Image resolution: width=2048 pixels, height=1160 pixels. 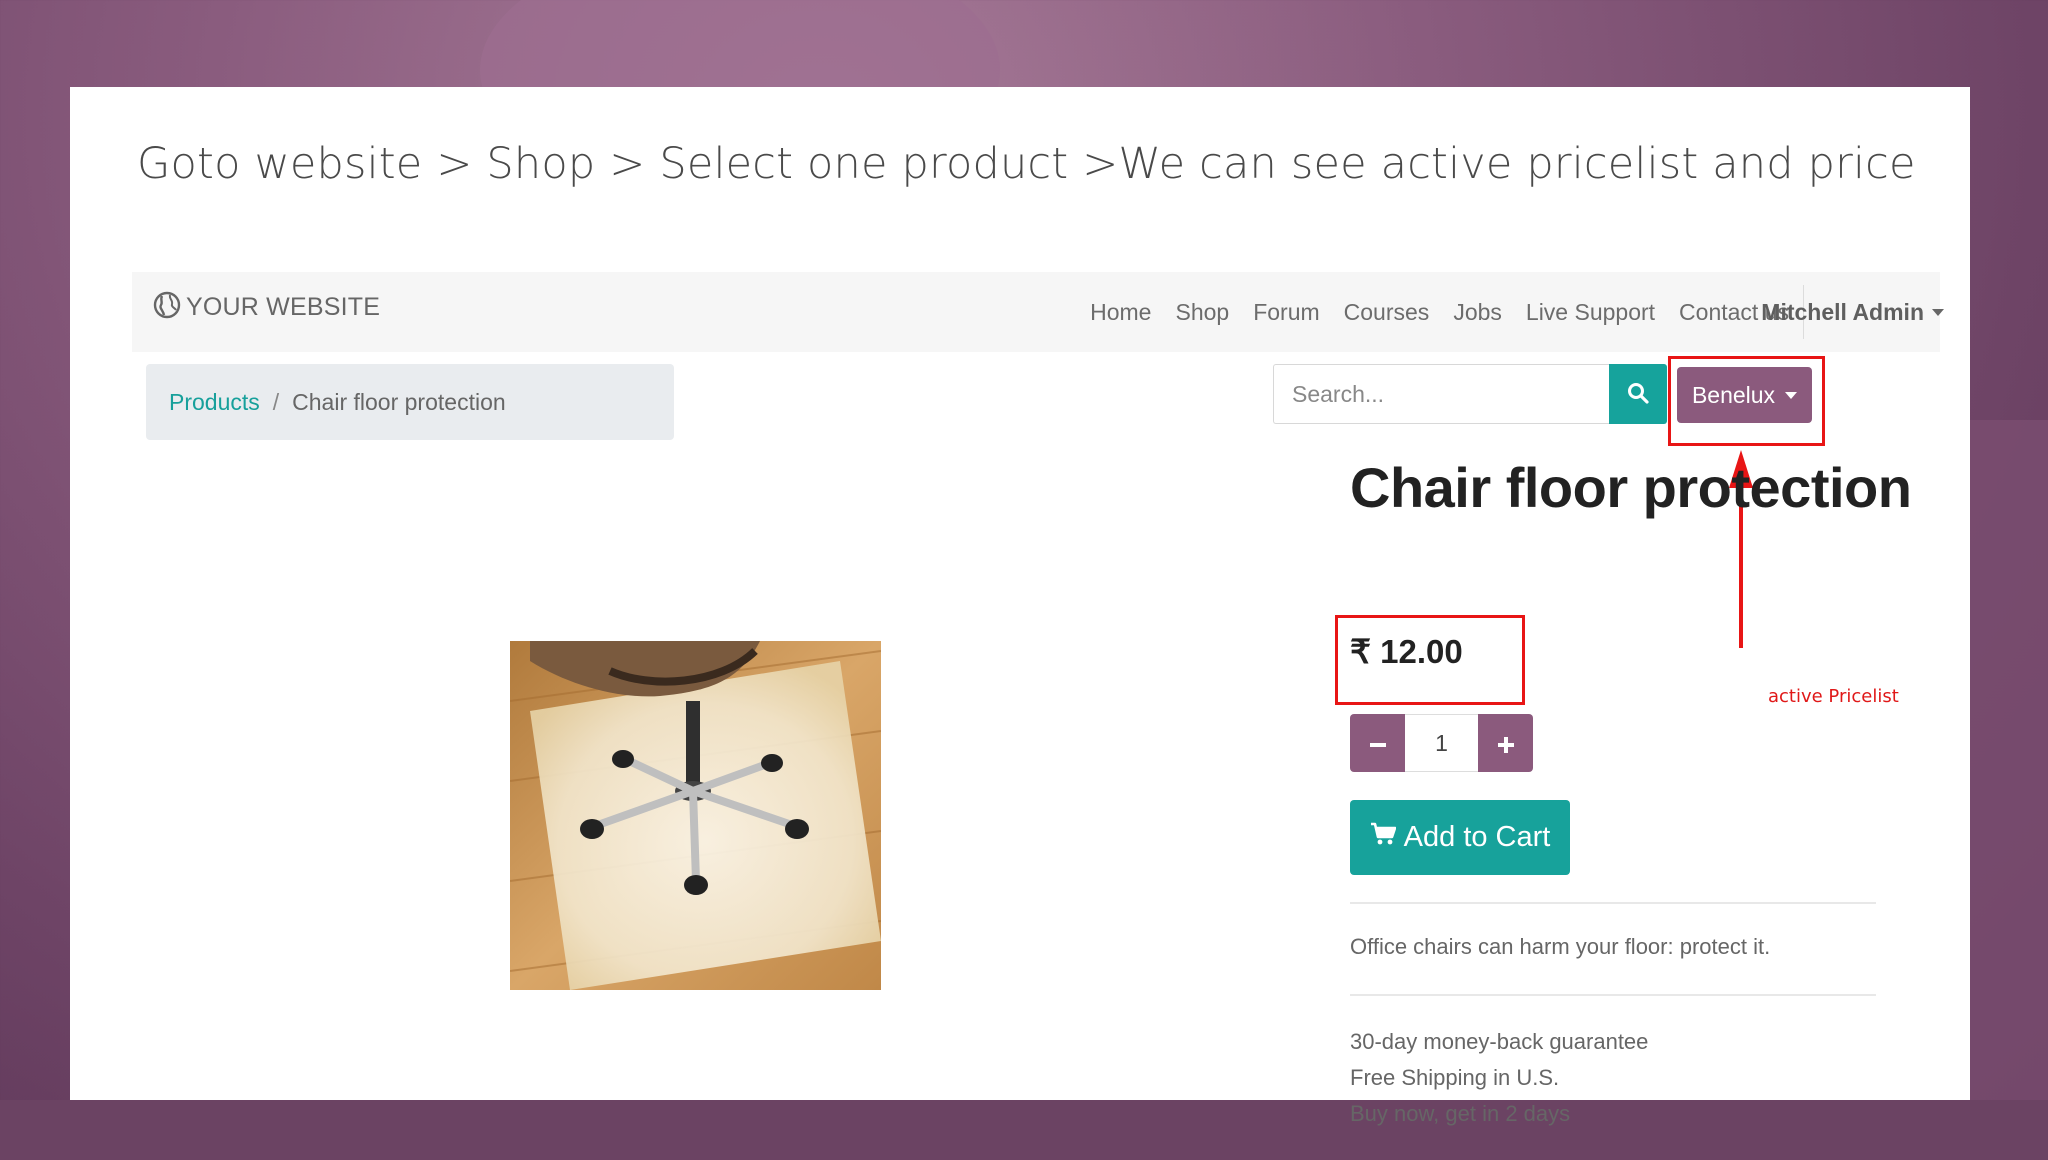 What do you see at coordinates (1746, 401) in the screenshot?
I see `pricelist-highlight-box` at bounding box center [1746, 401].